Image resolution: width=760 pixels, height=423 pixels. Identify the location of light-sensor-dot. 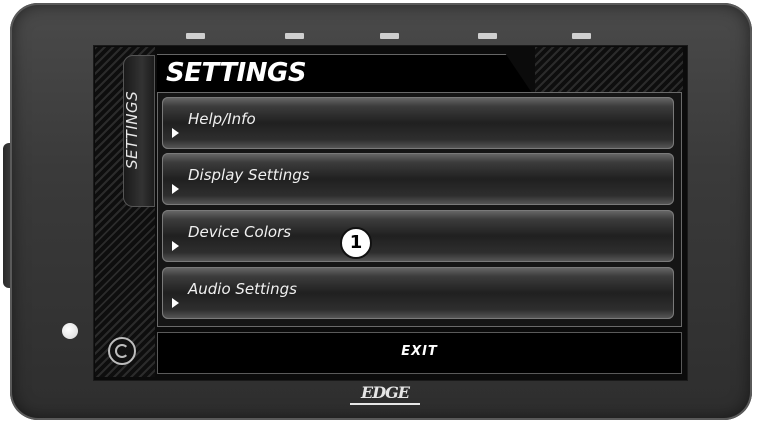
(70, 331).